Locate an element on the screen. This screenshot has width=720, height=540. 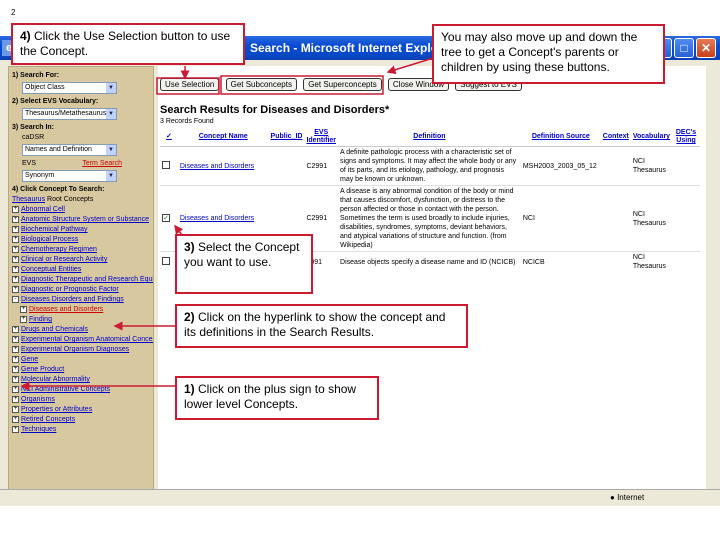
row-checkbox: ✓ is located at coordinates (166, 218).